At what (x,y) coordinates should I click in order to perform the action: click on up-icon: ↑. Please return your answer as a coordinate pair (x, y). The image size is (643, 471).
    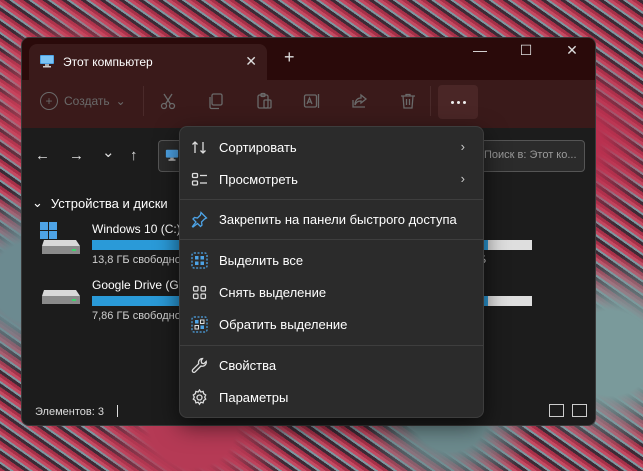
    Looking at the image, I should click on (134, 155).